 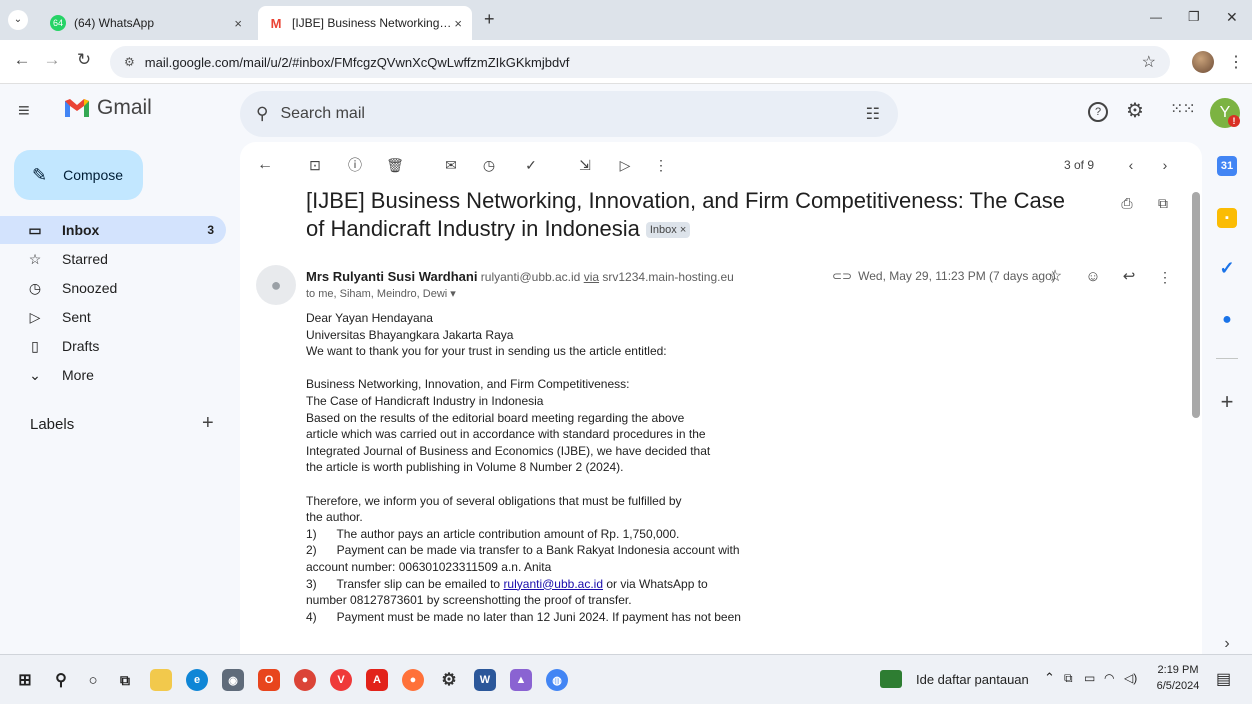 What do you see at coordinates (113, 230) in the screenshot?
I see `sidebar-item-inbox: ▭ Inbox 3` at bounding box center [113, 230].